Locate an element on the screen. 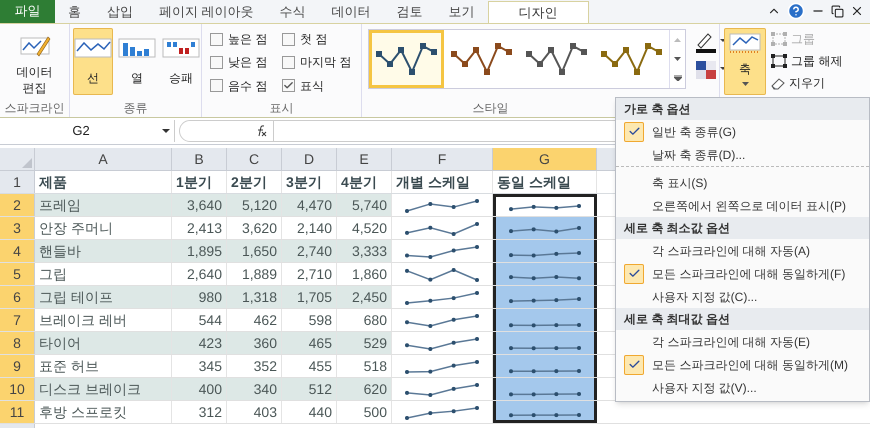 Image resolution: width=870 pixels, height=428 pixels. row-header: 1 is located at coordinates (17, 182).